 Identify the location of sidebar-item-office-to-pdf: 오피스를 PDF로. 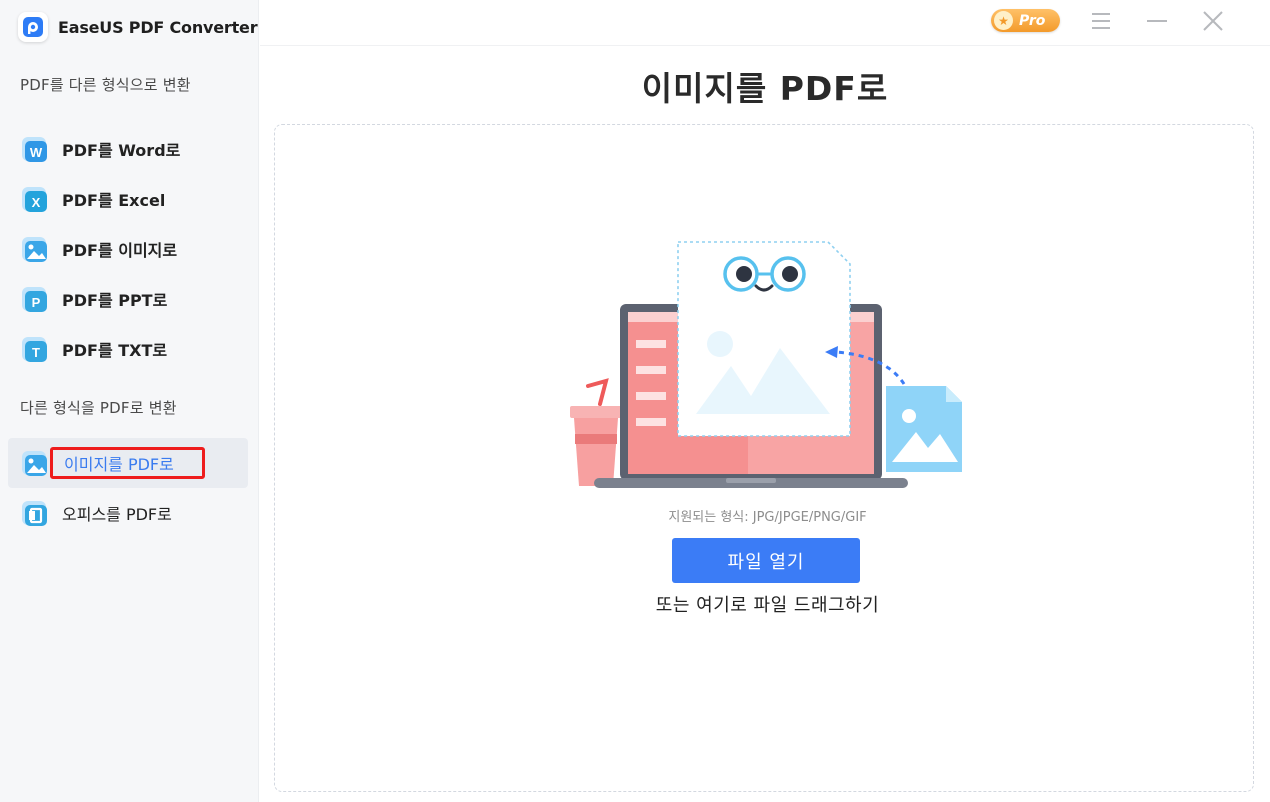
(128, 513).